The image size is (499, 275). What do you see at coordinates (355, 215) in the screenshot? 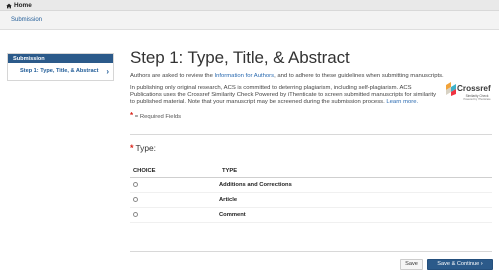
I see `type-name: Comment` at bounding box center [355, 215].